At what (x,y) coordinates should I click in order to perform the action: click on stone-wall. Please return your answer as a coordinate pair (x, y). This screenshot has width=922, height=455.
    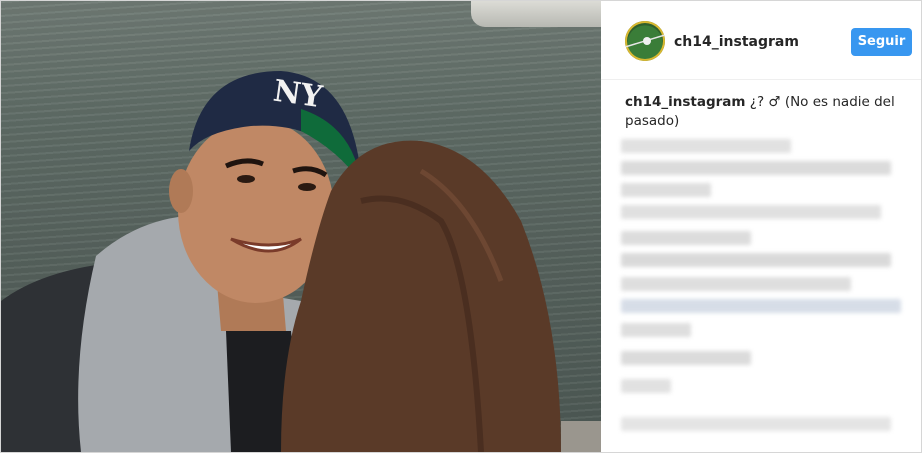
    Looking at the image, I should click on (581, 436).